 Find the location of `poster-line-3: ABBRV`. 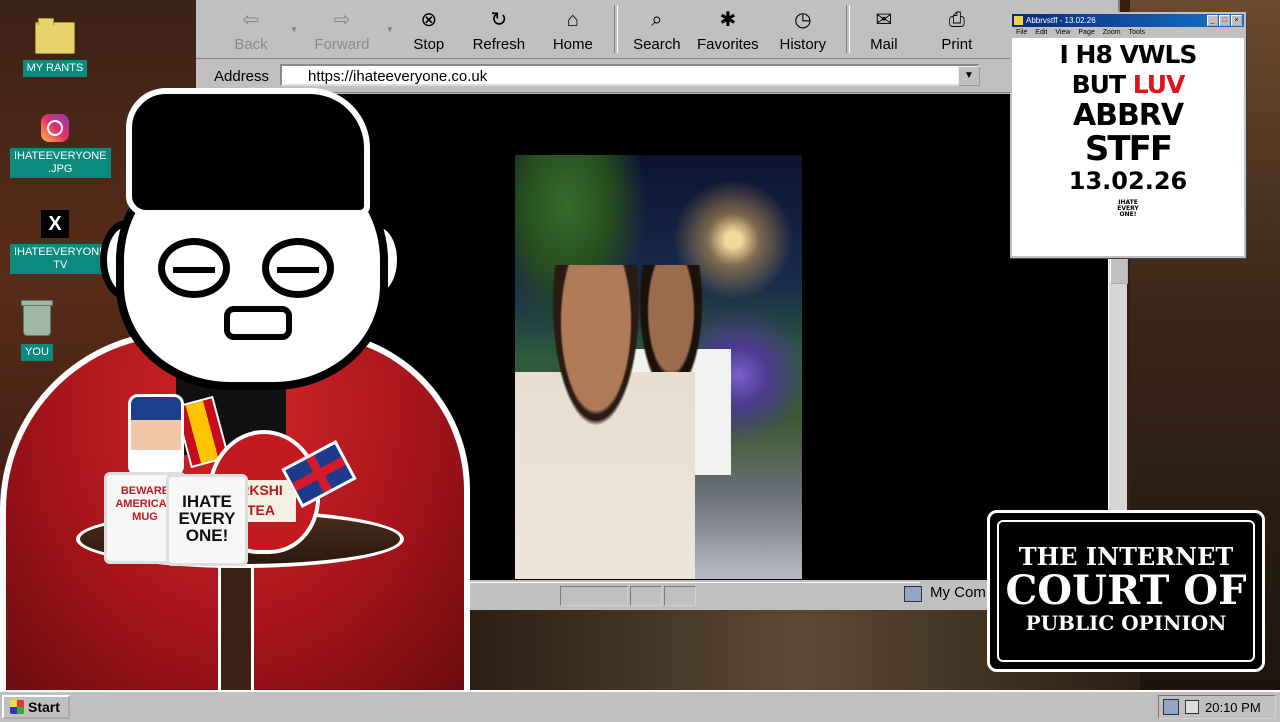

poster-line-3: ABBRV is located at coordinates (1128, 115).